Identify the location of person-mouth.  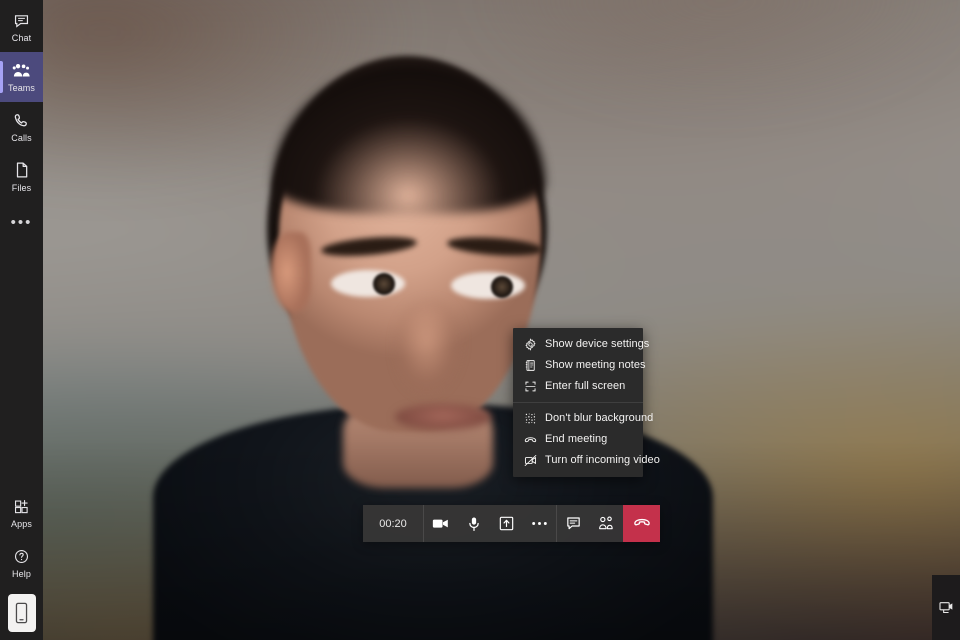
(443, 417).